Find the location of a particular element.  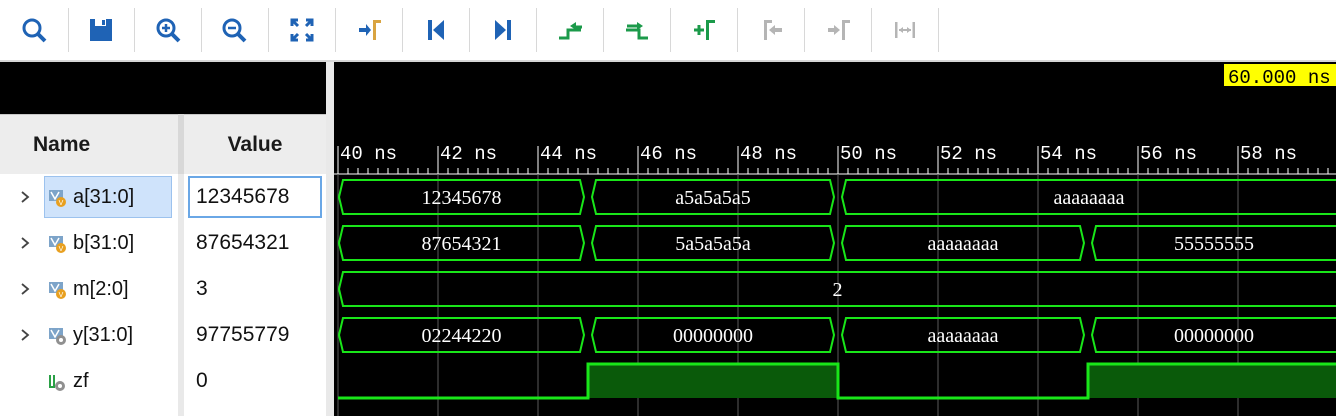

signal-name: zf is located at coordinates (81, 380).